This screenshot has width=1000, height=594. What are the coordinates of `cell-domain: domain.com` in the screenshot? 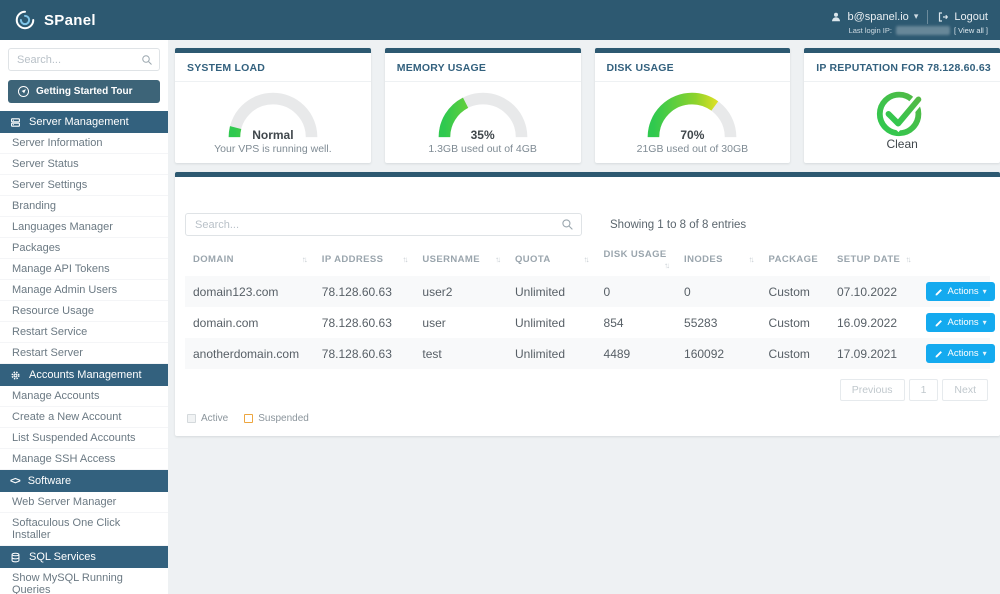 It's located at (226, 322).